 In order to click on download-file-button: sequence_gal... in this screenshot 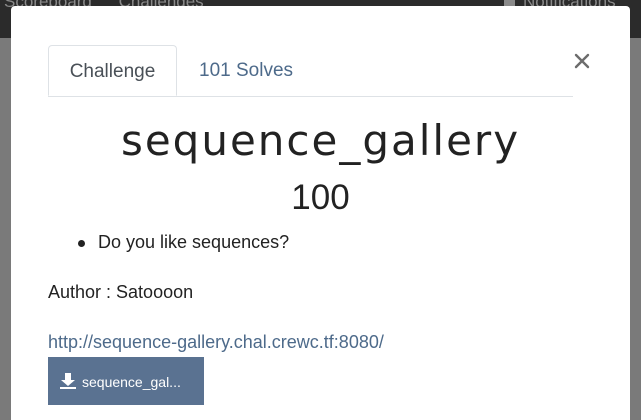, I will do `click(126, 381)`.